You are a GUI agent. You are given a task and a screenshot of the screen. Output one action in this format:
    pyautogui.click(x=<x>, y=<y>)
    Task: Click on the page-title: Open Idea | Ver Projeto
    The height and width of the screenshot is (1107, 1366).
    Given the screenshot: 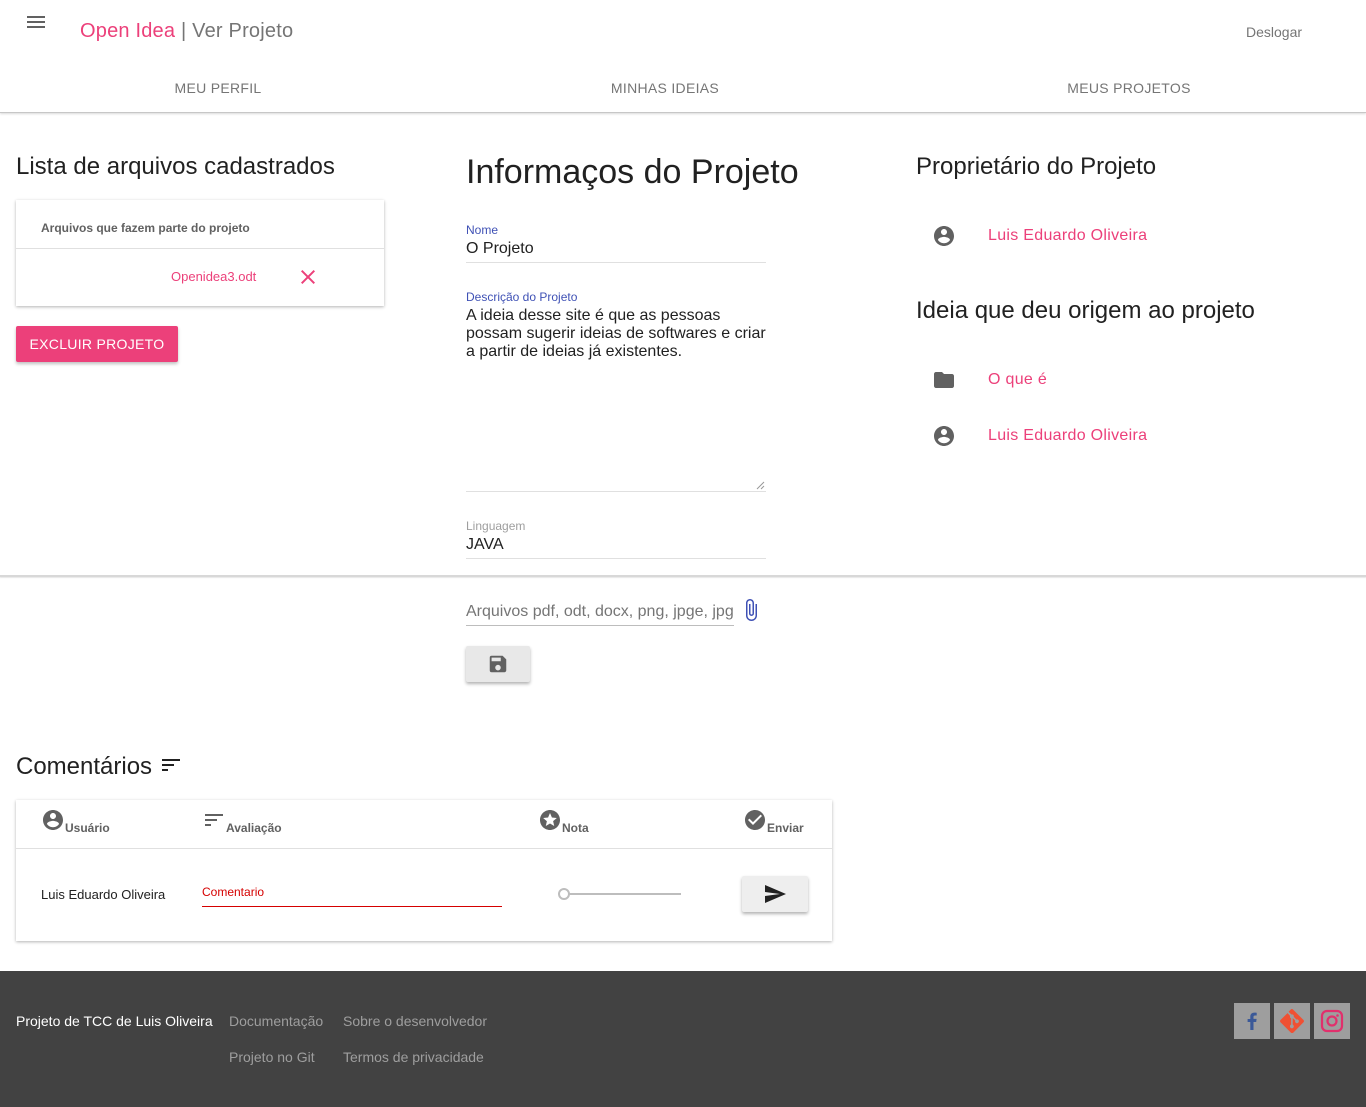 What is the action you would take?
    pyautogui.click(x=186, y=31)
    